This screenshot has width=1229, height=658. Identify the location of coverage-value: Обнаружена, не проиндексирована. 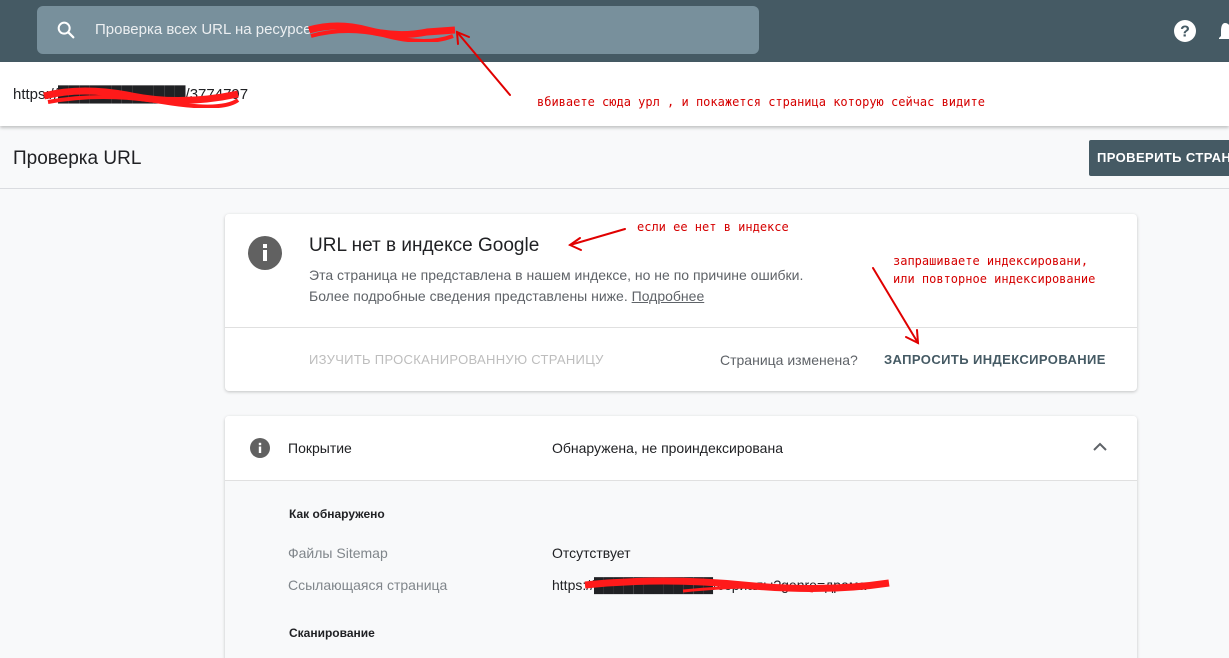
(667, 448).